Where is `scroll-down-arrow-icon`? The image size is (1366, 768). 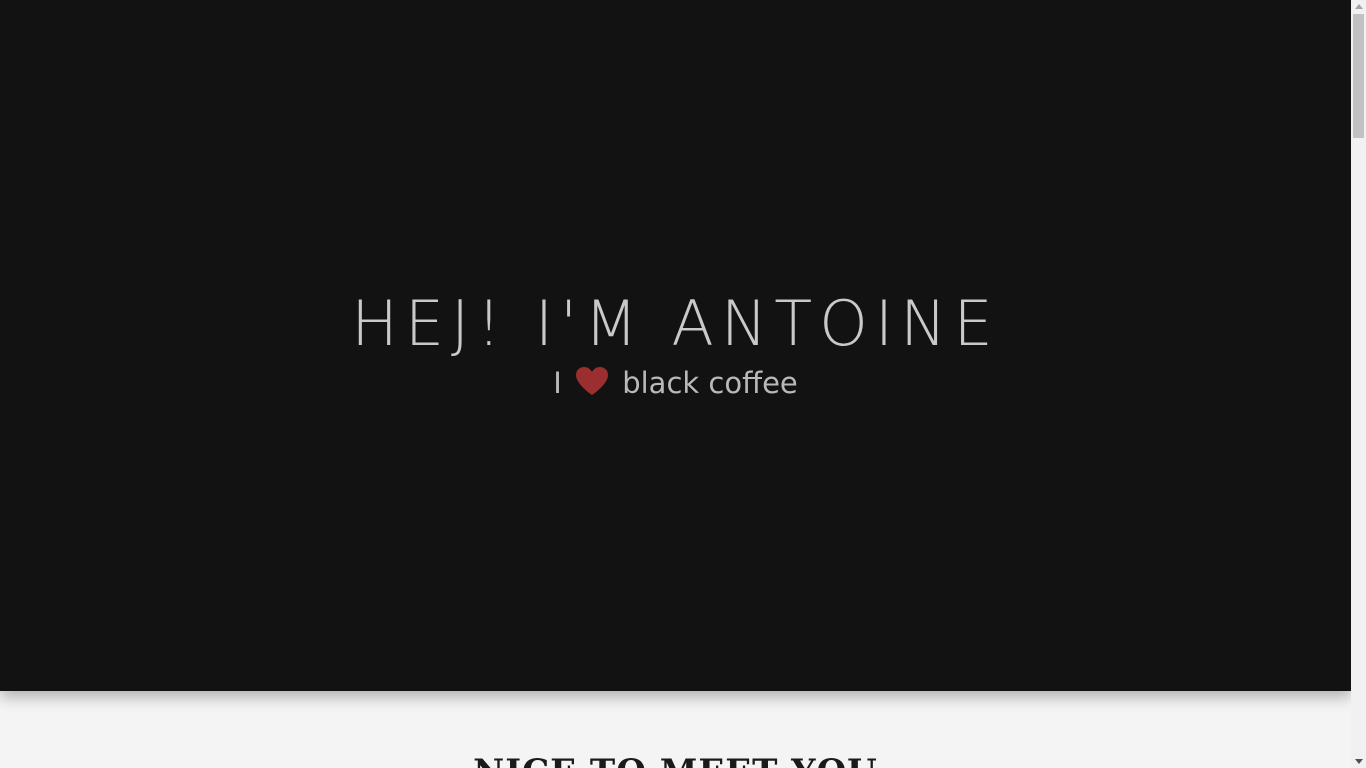
scroll-down-arrow-icon is located at coordinates (1359, 761).